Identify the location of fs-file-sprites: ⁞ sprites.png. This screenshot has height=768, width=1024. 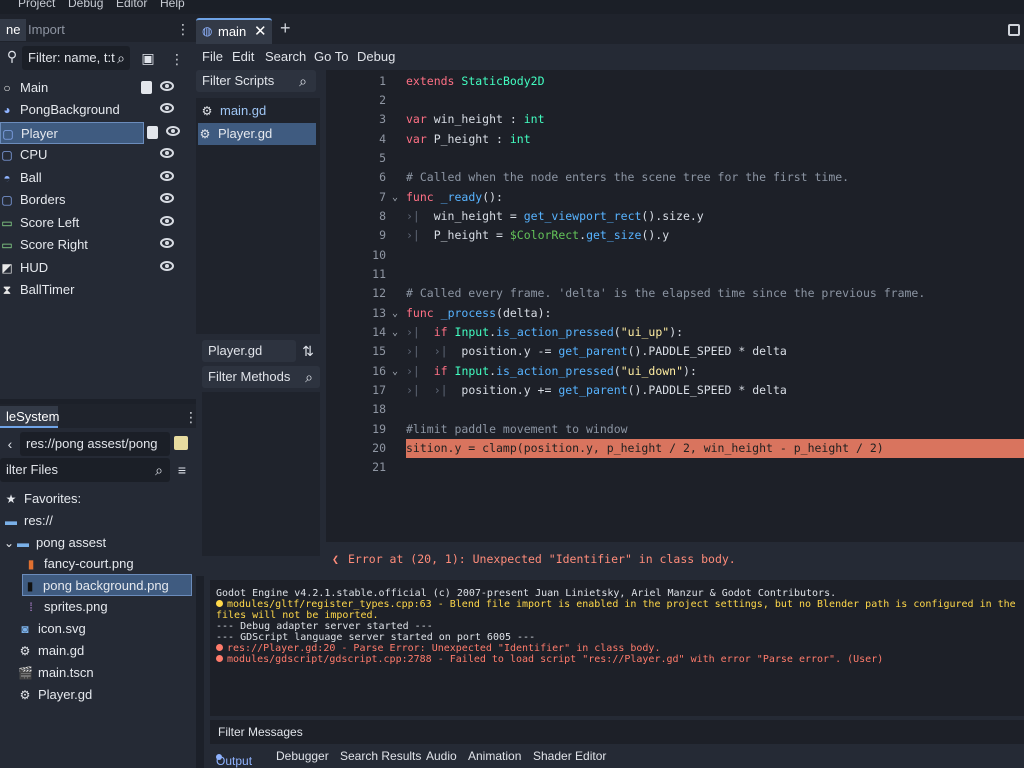
(65, 607).